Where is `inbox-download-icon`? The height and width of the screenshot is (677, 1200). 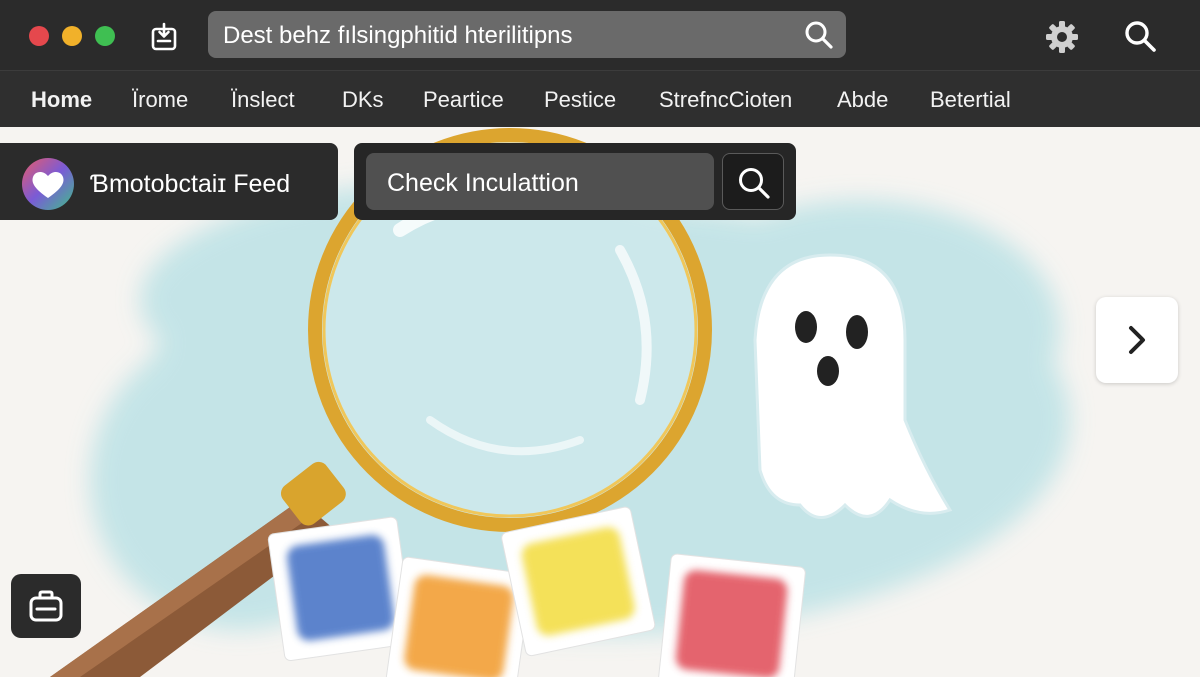
inbox-download-icon is located at coordinates (165, 37).